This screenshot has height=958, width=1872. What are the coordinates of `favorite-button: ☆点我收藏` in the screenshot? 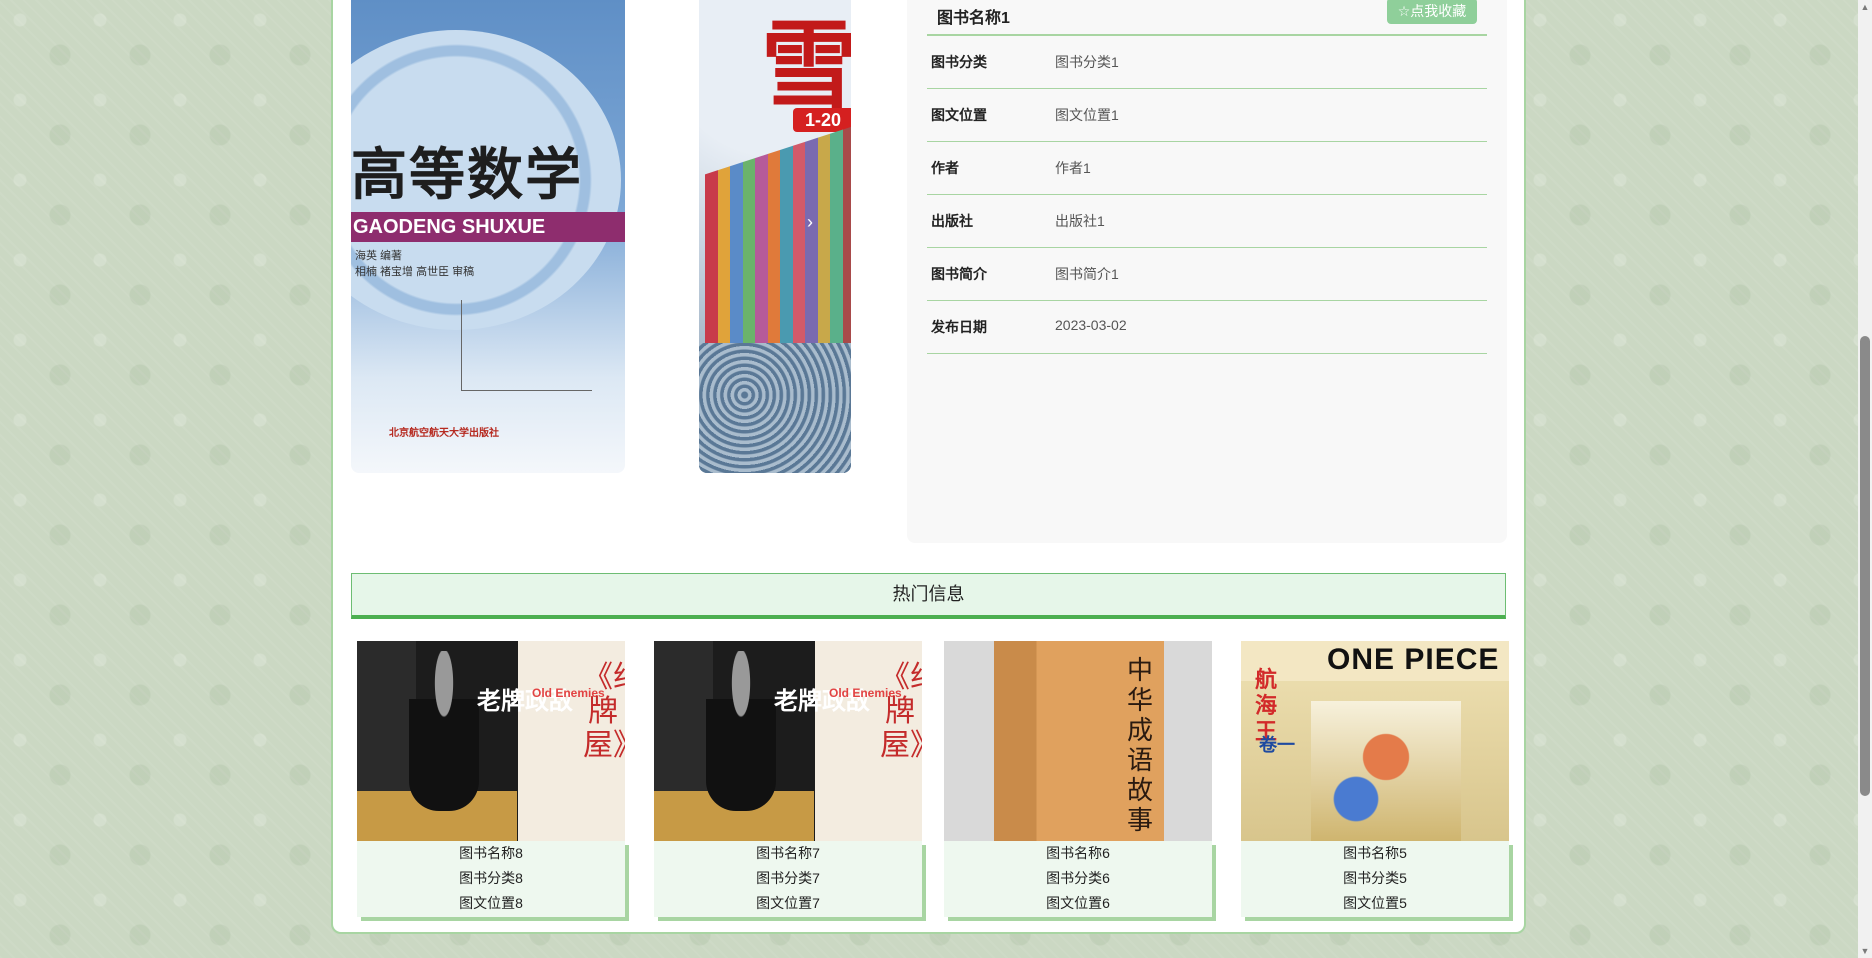 It's located at (1432, 12).